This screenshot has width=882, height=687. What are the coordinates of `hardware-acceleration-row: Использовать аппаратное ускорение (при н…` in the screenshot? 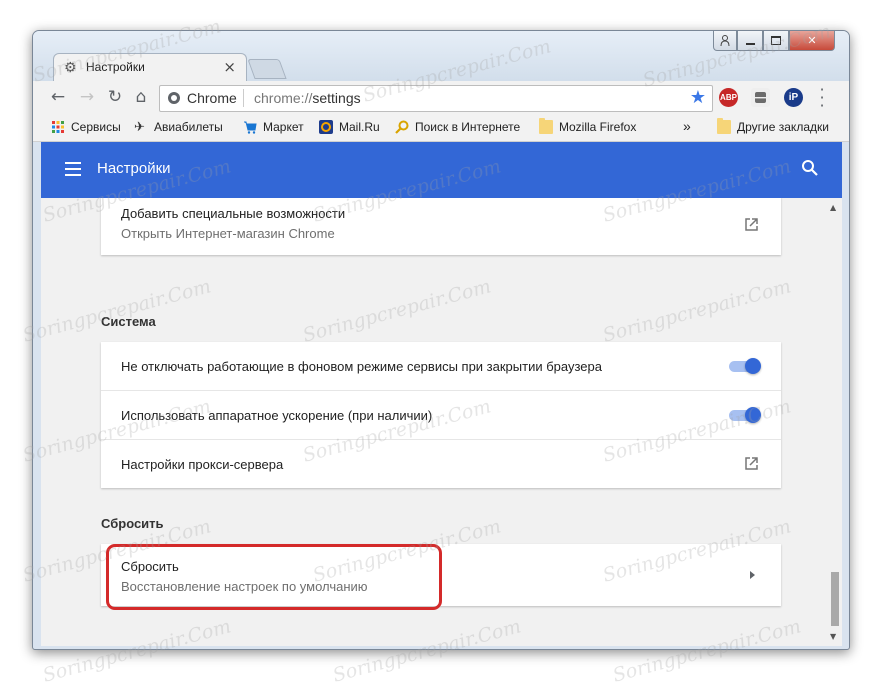 It's located at (441, 414).